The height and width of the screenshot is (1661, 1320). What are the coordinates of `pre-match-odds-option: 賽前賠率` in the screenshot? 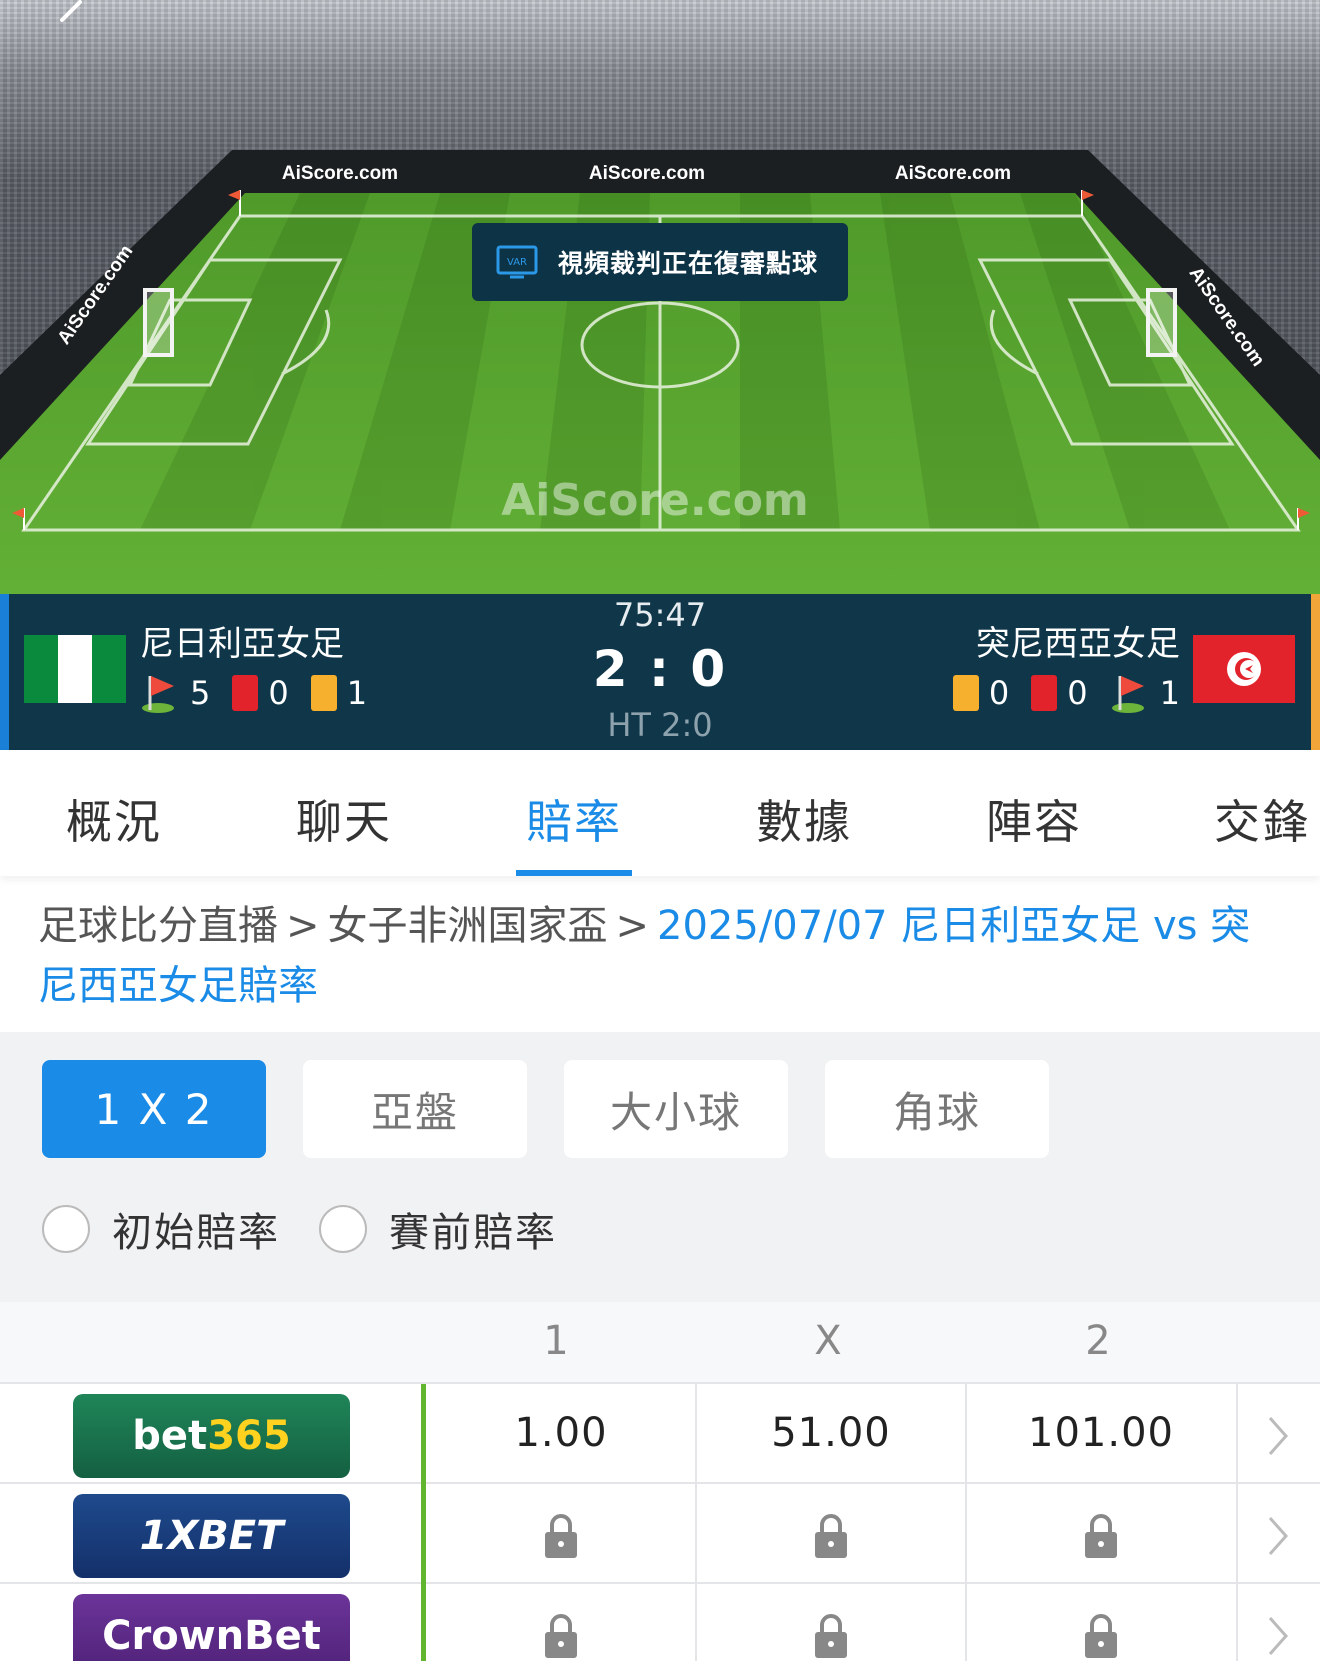 It's located at (438, 1229).